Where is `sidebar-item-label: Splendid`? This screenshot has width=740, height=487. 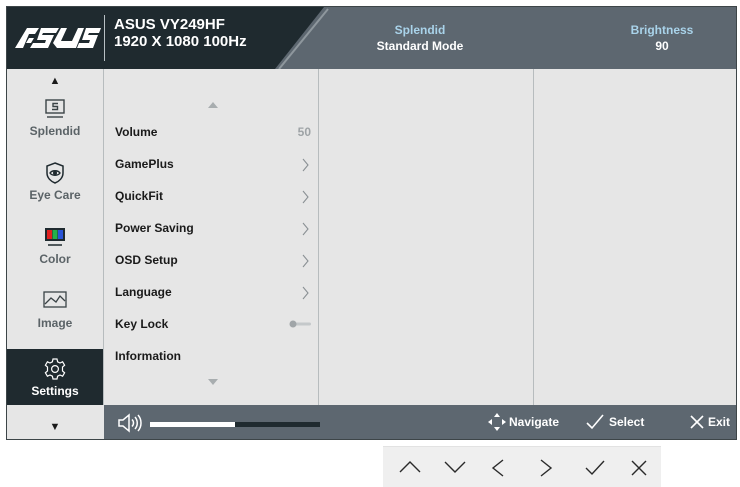
sidebar-item-label: Splendid is located at coordinates (55, 131).